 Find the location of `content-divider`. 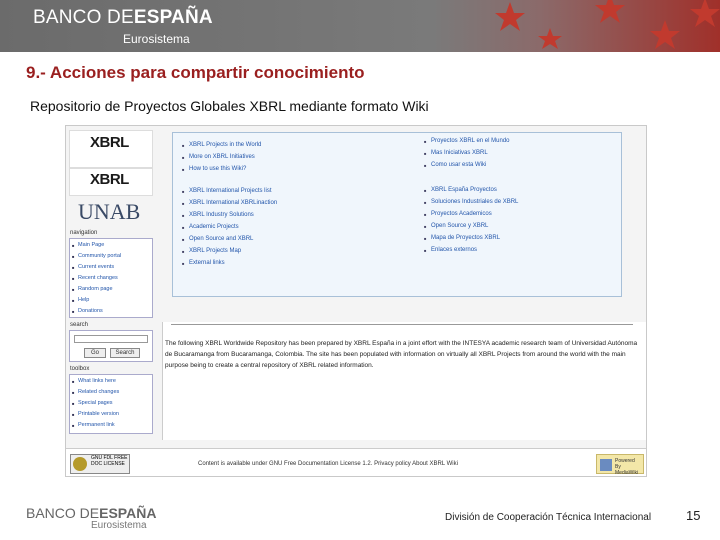

content-divider is located at coordinates (402, 324).